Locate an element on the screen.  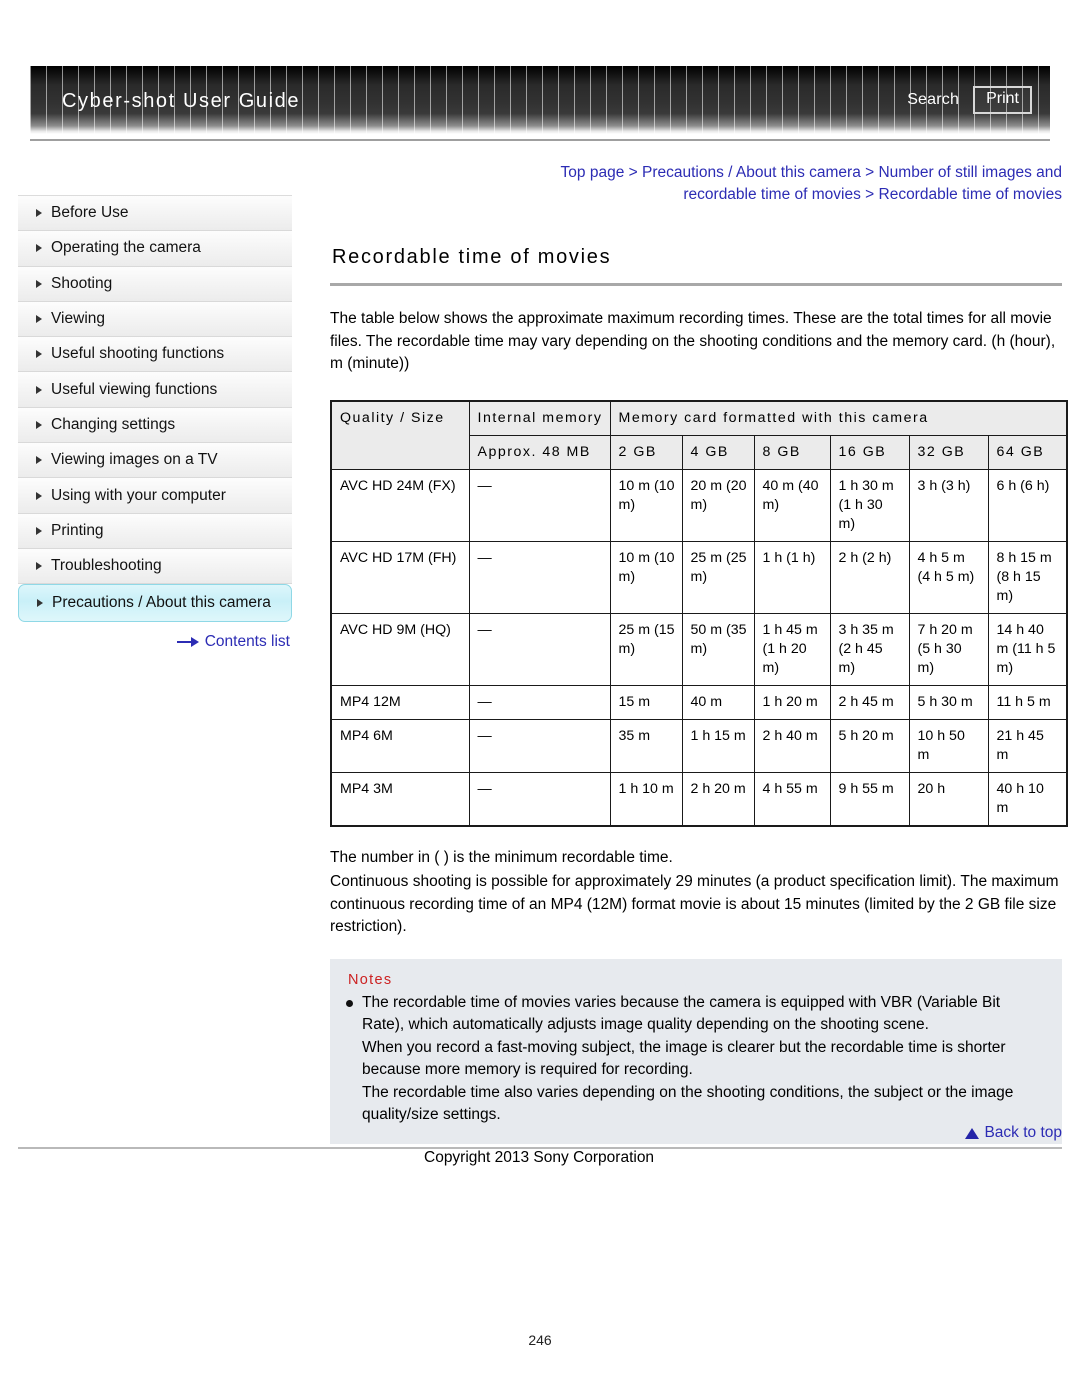
header-capacity-16gb: 16 GB is located at coordinates (869, 452).